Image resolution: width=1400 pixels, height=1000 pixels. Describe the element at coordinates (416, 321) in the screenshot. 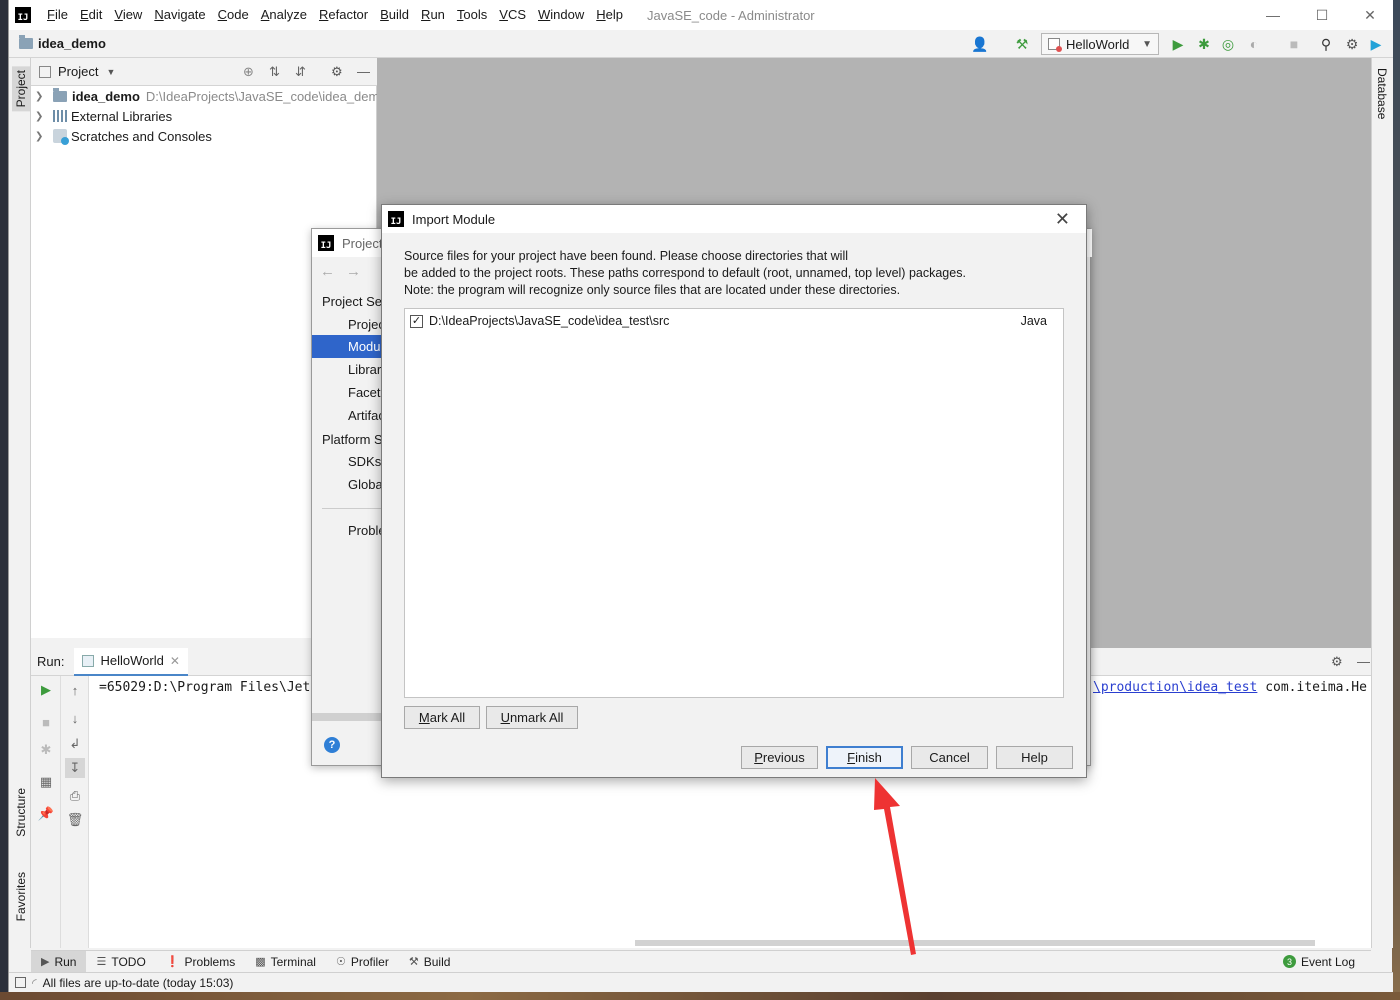

I see `directory-checkbox: ✓` at that location.